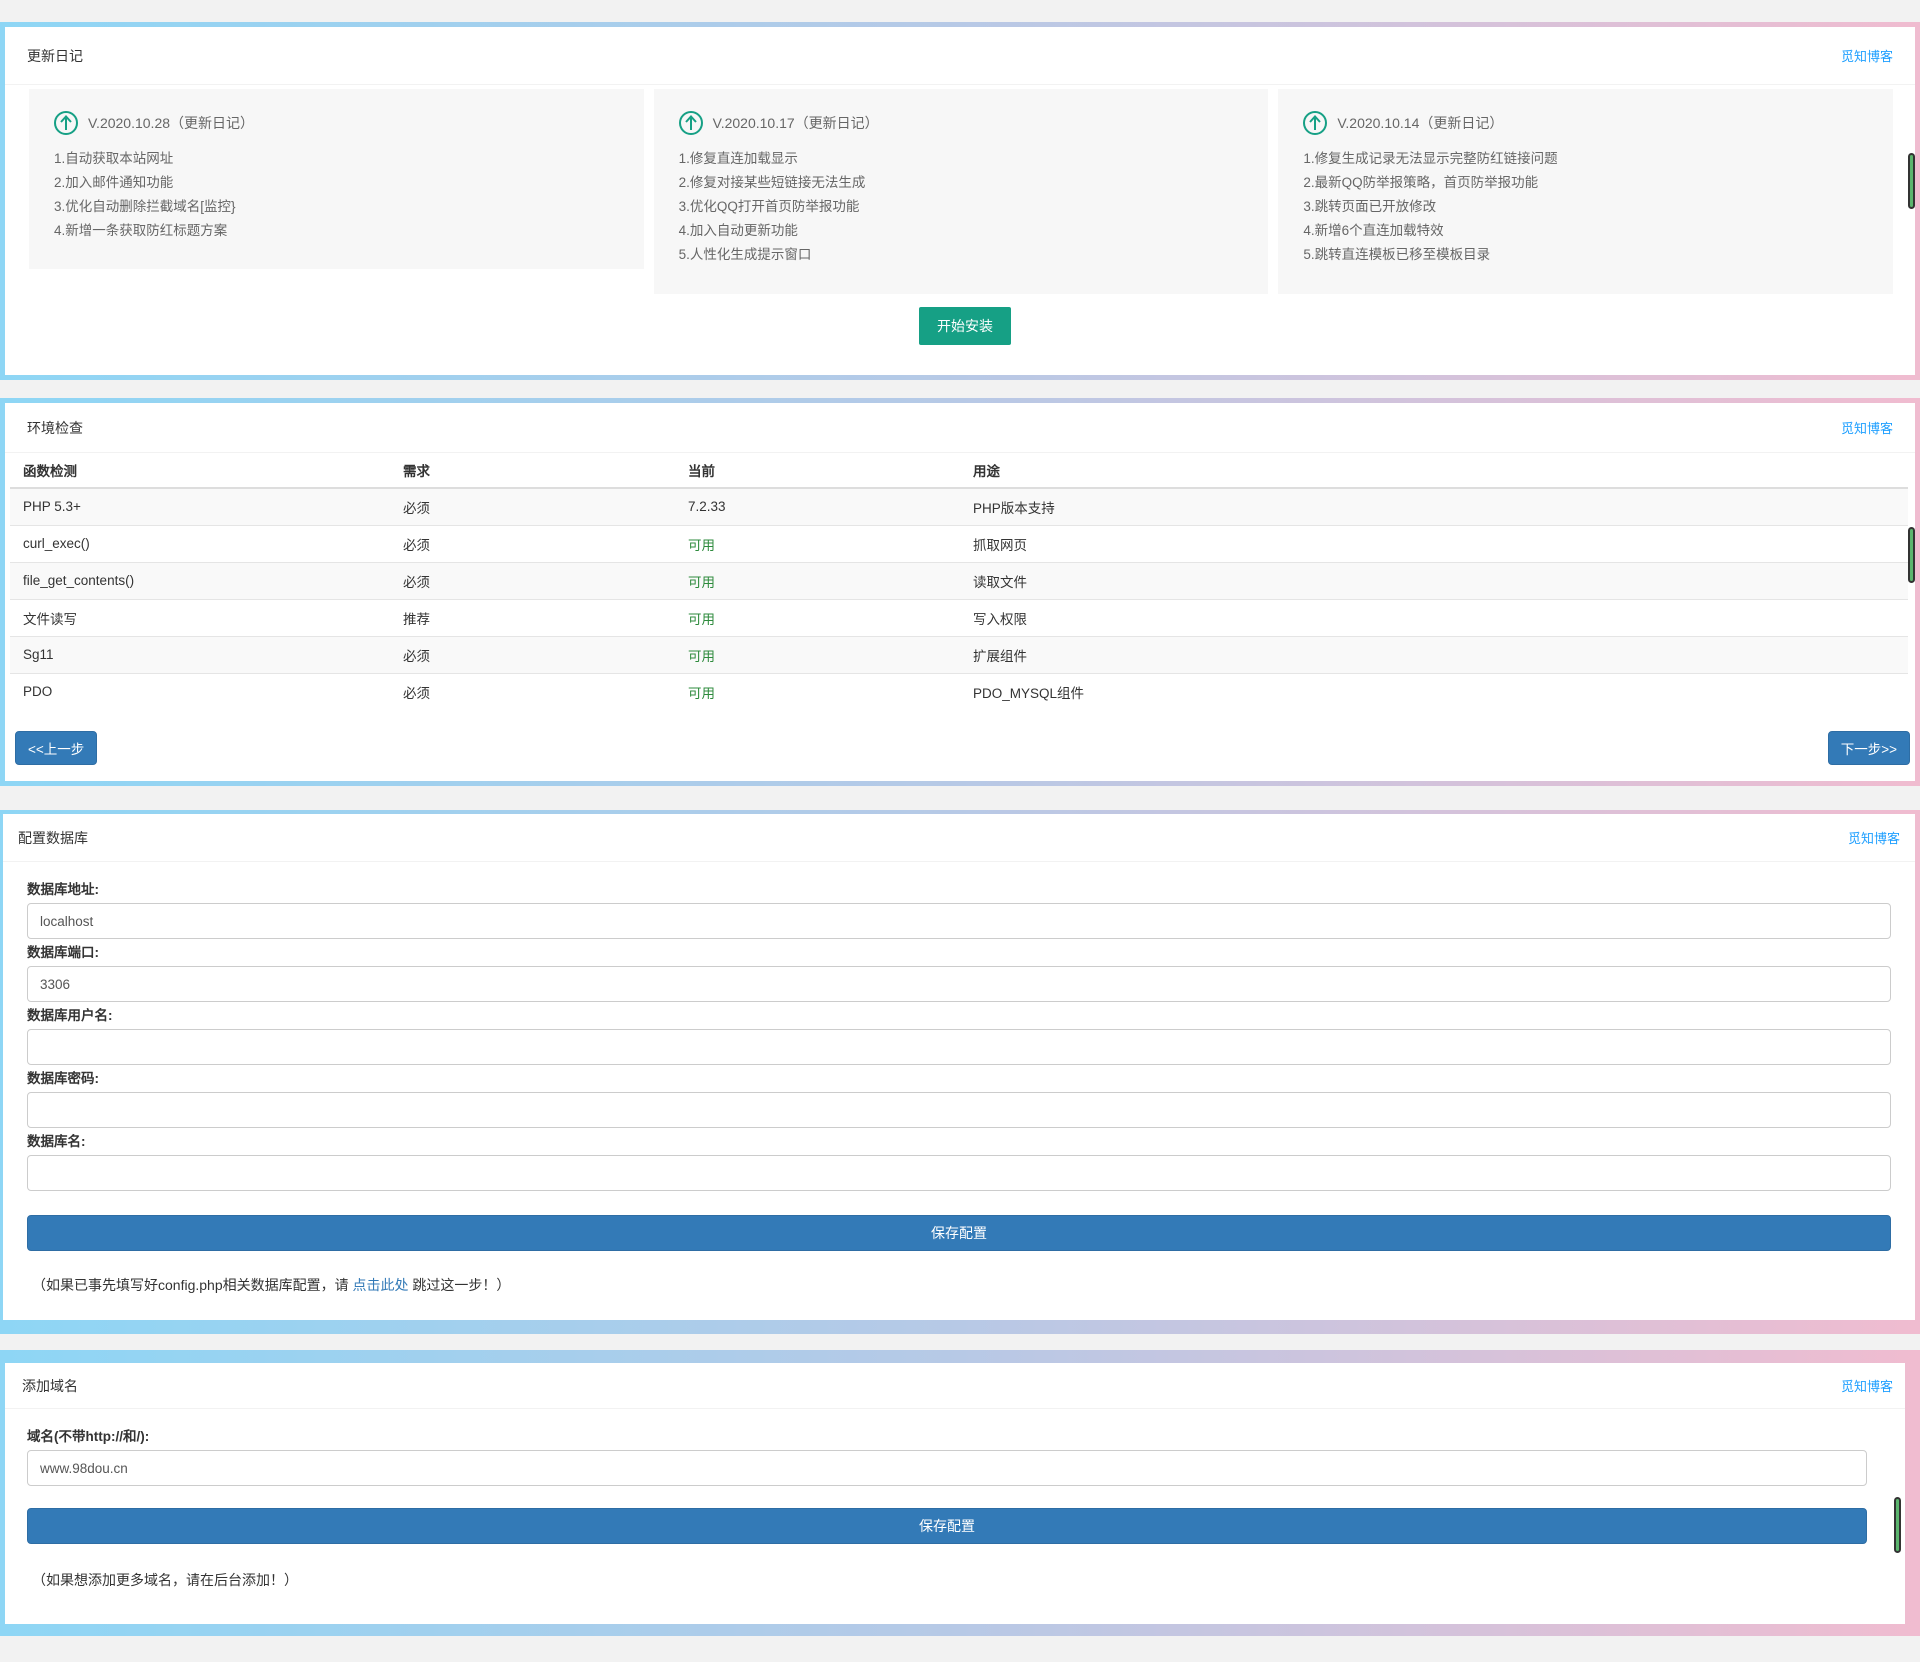 The image size is (1920, 1662). Describe the element at coordinates (532, 617) in the screenshot. I see `table-cell: 推荐` at that location.